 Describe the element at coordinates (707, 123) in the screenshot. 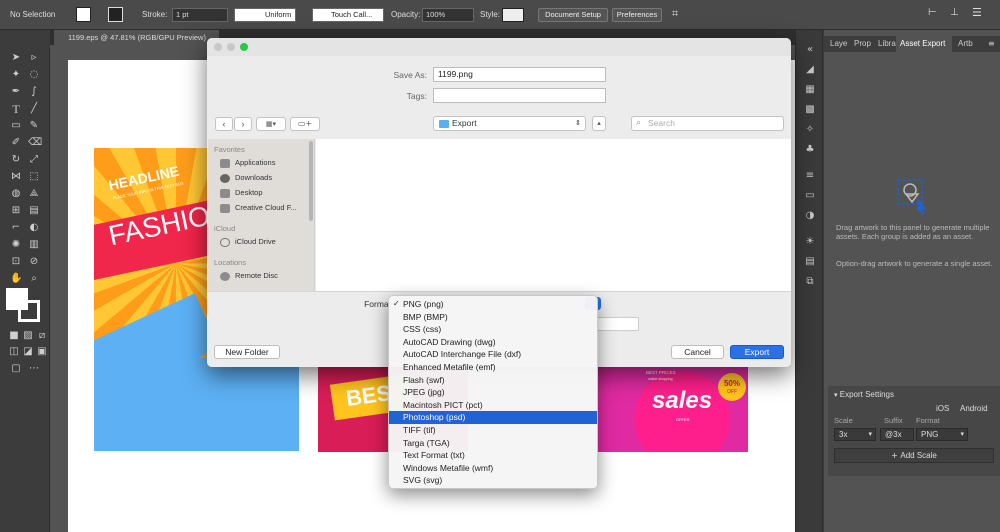

I see `search-field: ⌕ Search` at that location.